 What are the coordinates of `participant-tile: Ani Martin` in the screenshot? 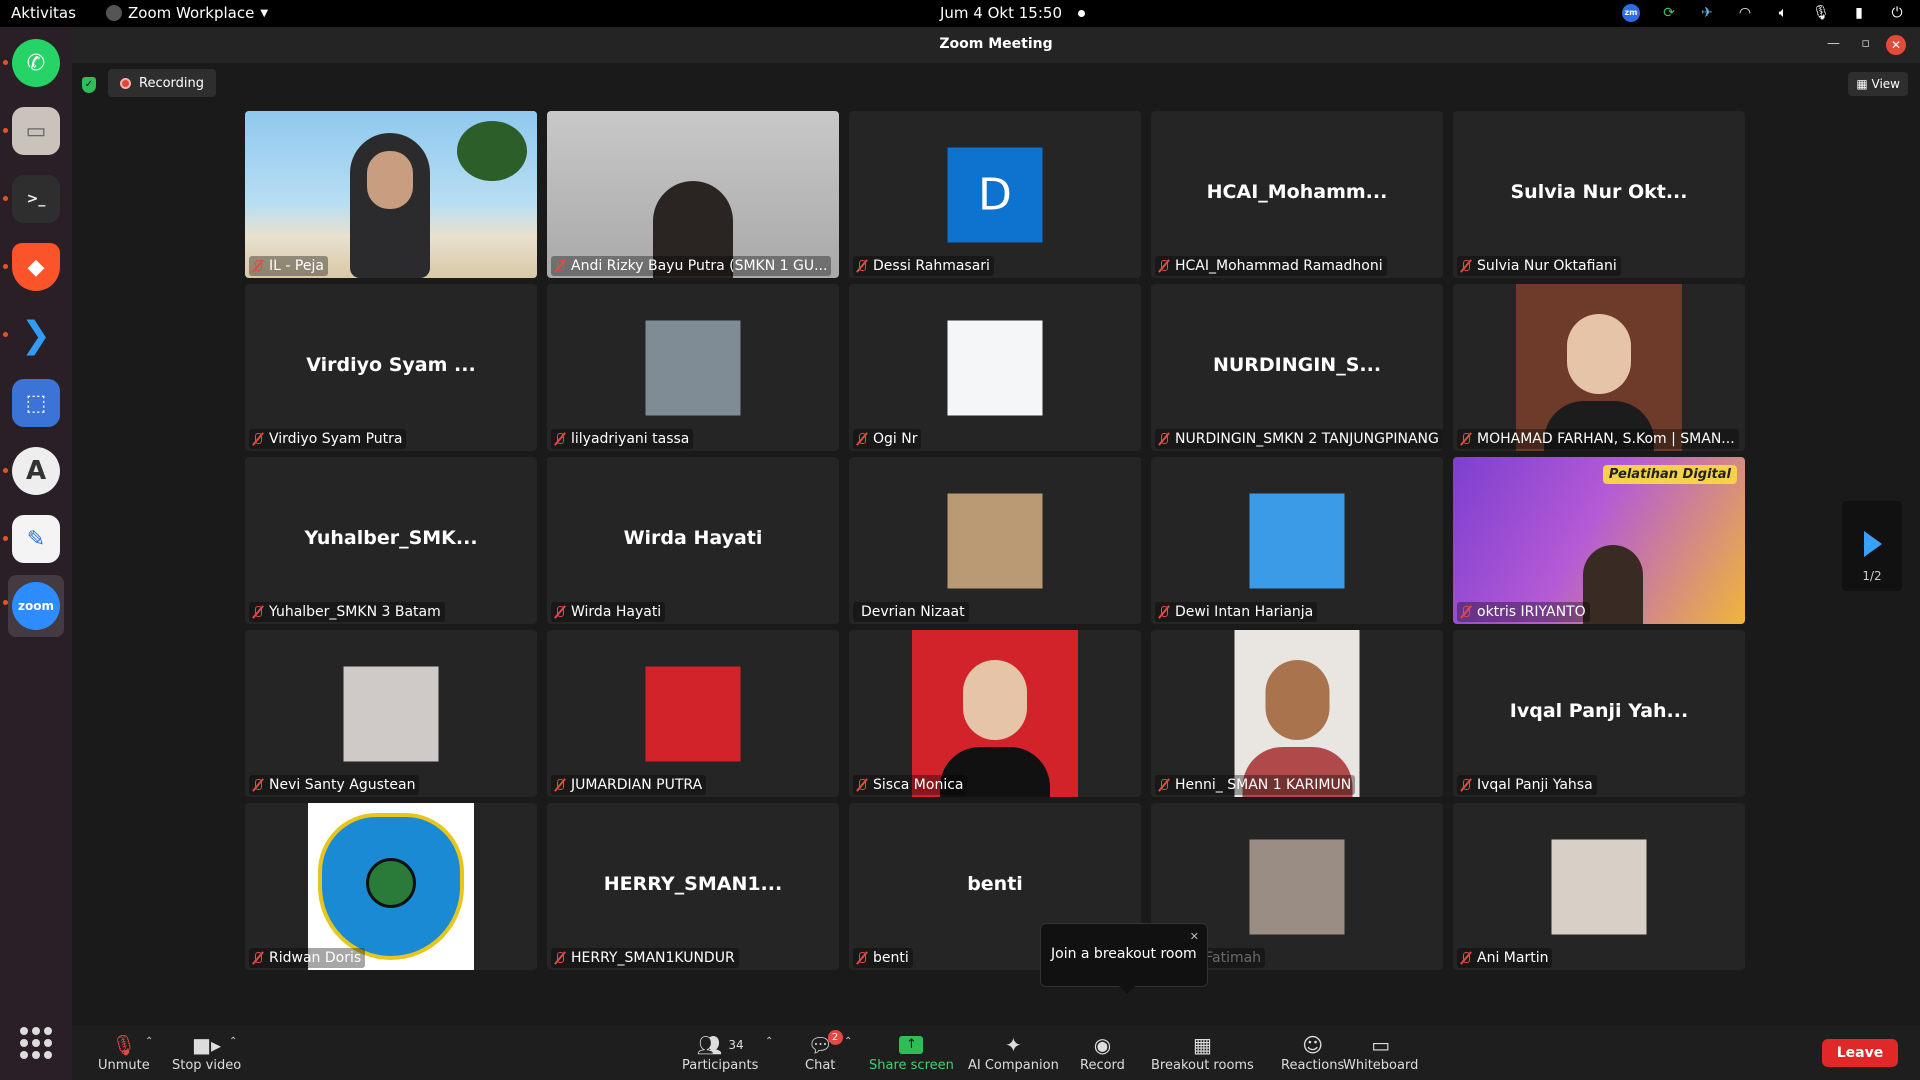 It's located at (1599, 886).